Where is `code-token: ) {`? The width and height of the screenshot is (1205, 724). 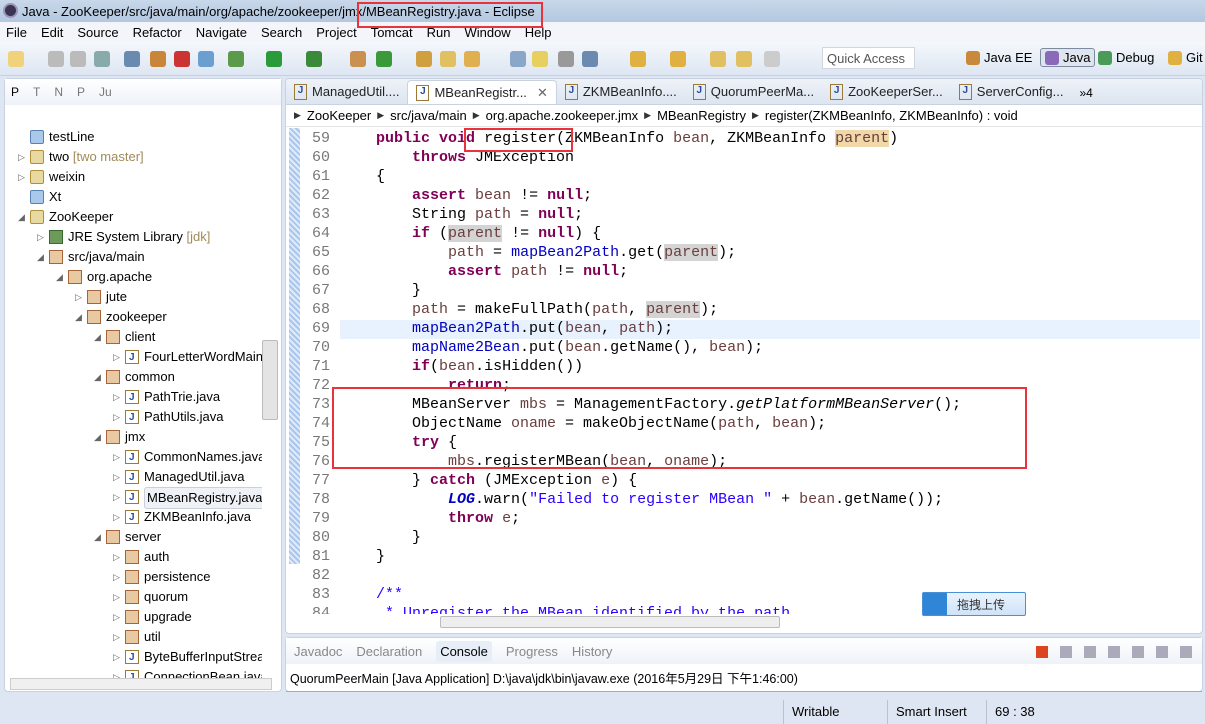 code-token: ) { is located at coordinates (624, 480).